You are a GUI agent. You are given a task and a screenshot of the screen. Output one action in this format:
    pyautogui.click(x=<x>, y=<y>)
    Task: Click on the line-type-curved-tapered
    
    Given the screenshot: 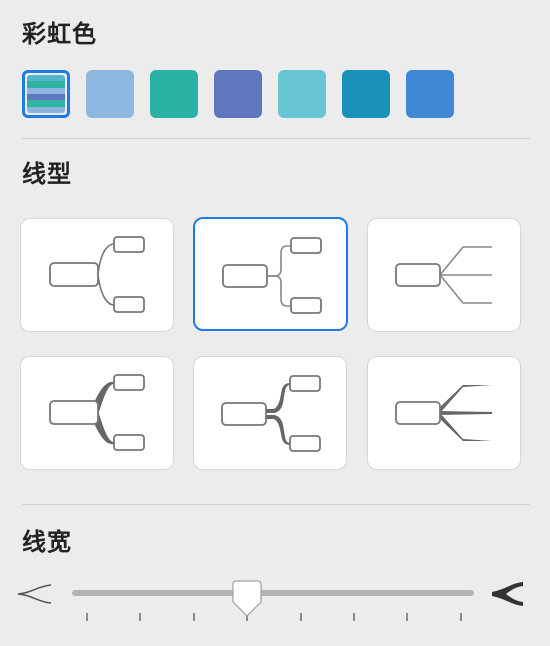 What is the action you would take?
    pyautogui.click(x=97, y=413)
    